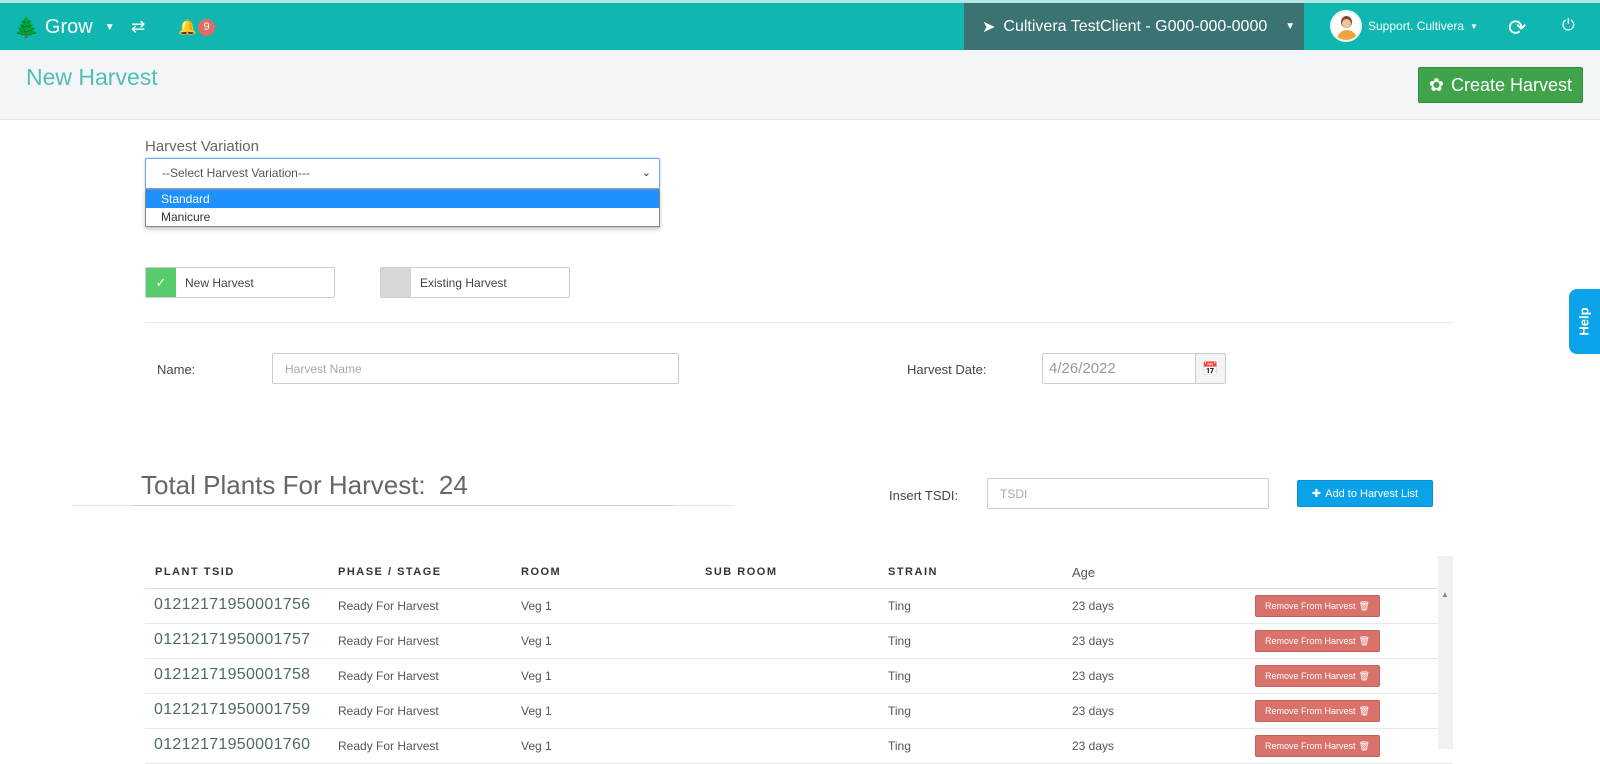 This screenshot has width=1600, height=764. I want to click on exchange-icon: ⇄, so click(138, 27).